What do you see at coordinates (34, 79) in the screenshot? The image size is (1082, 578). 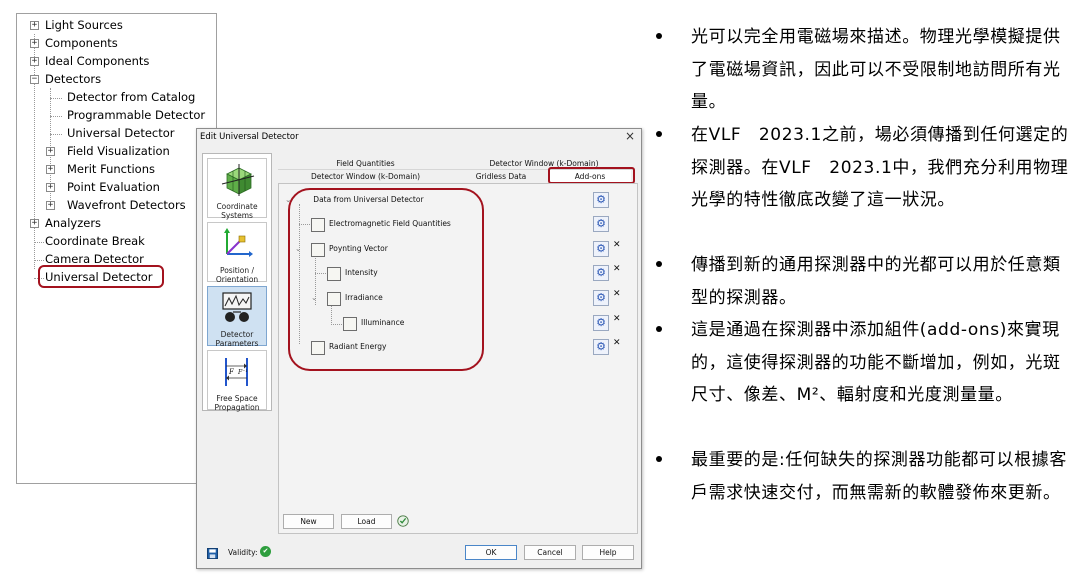 I see `collapse-detectors-icon: −` at bounding box center [34, 79].